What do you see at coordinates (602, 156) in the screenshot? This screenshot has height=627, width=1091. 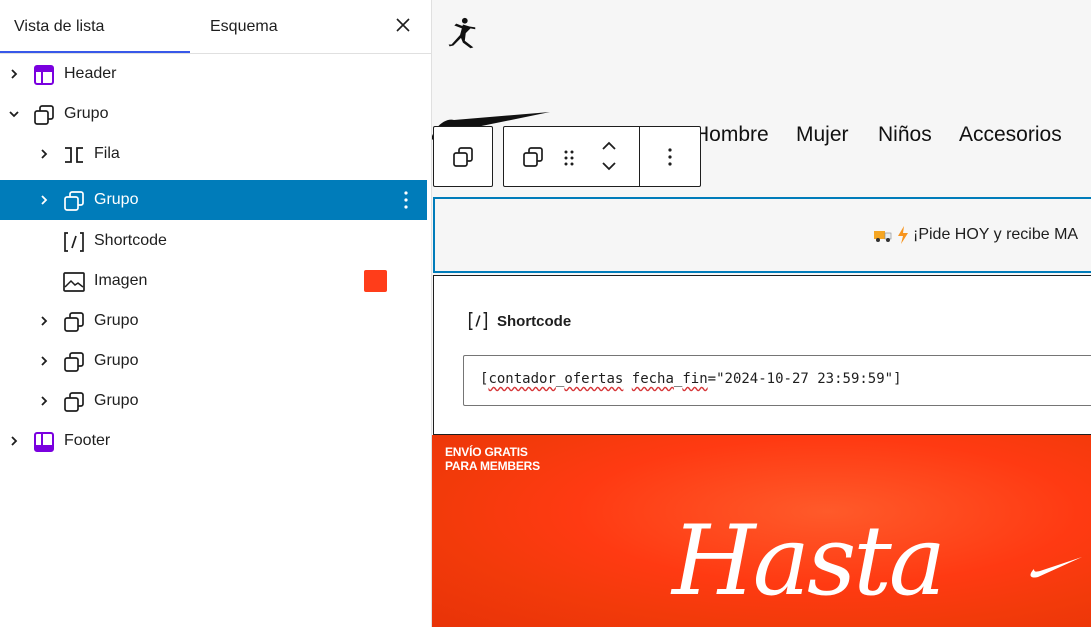 I see `block-toolbar` at bounding box center [602, 156].